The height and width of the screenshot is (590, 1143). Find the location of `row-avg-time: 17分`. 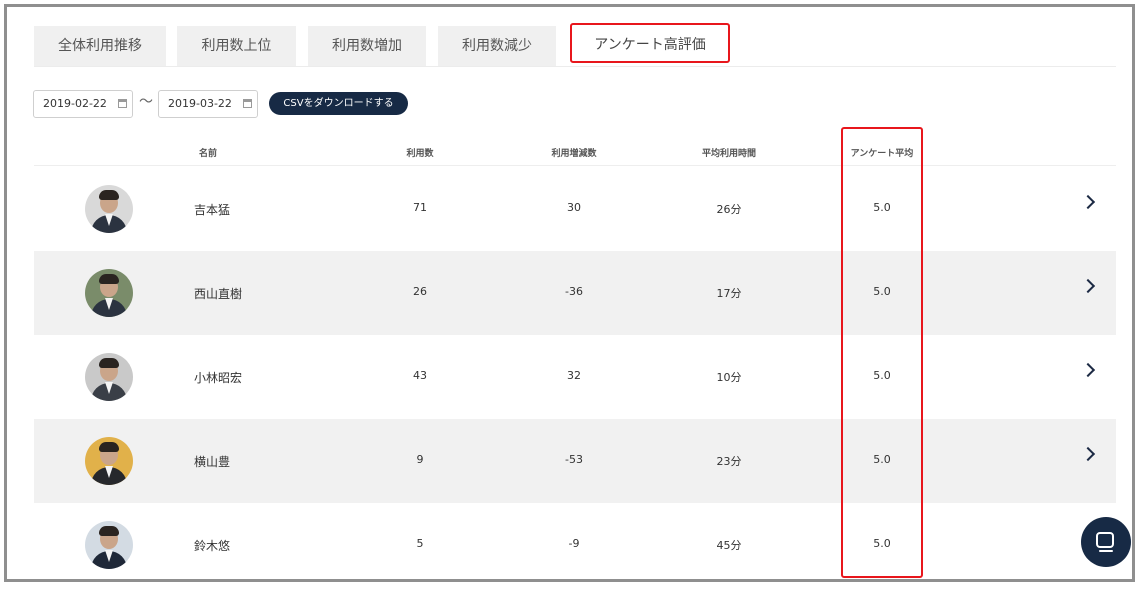

row-avg-time: 17分 is located at coordinates (729, 293).